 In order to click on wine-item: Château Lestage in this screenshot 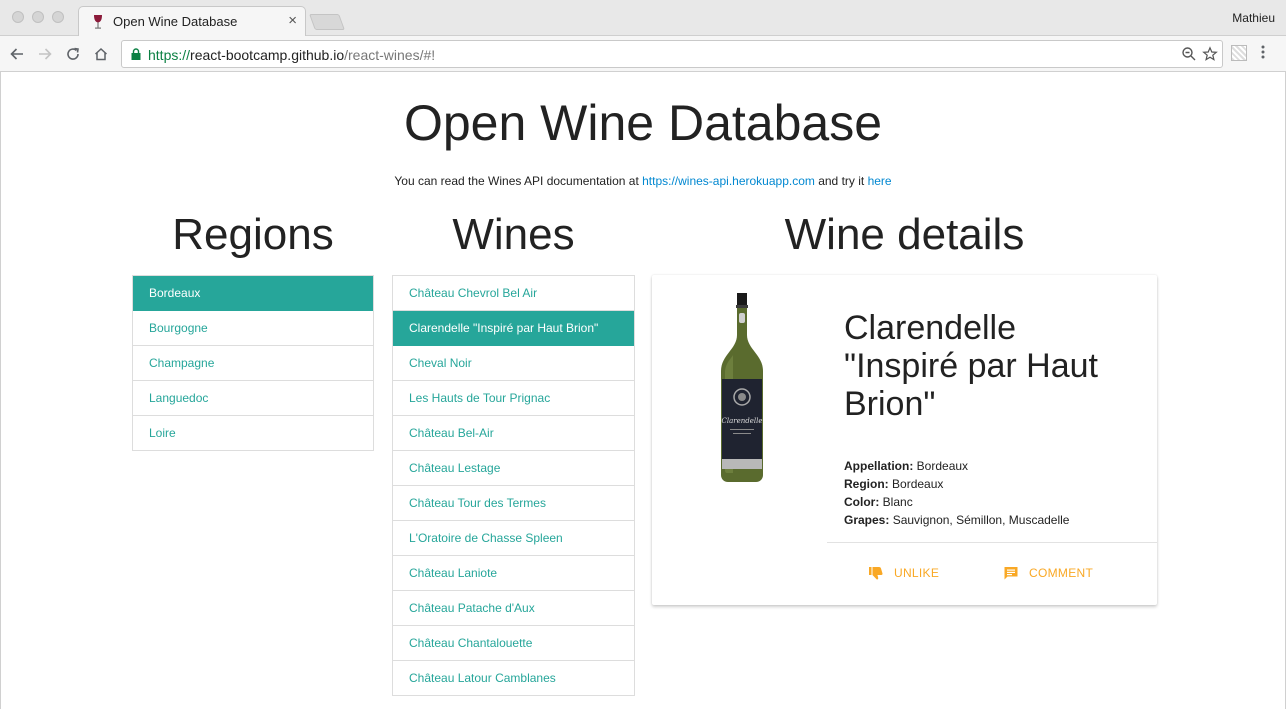, I will do `click(513, 468)`.